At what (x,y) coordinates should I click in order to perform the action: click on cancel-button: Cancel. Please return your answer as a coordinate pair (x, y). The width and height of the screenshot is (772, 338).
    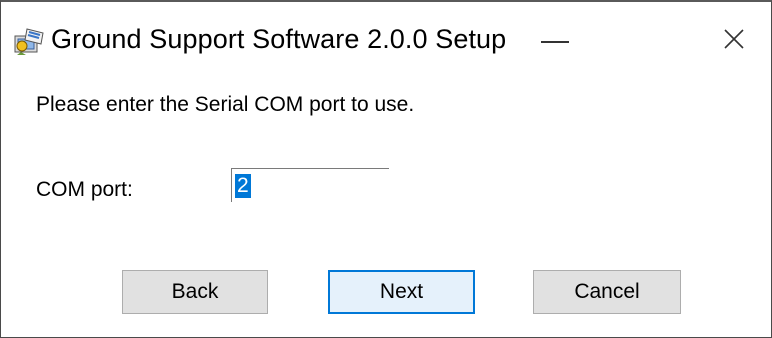
    Looking at the image, I should click on (607, 292).